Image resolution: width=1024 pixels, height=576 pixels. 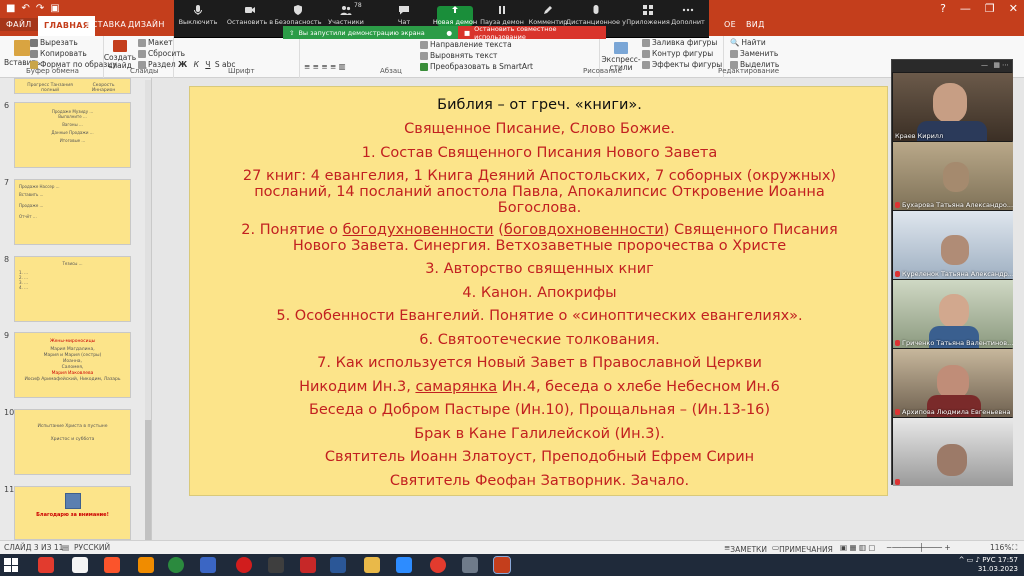 What do you see at coordinates (54, 8) in the screenshot?
I see `present-icon: ▣` at bounding box center [54, 8].